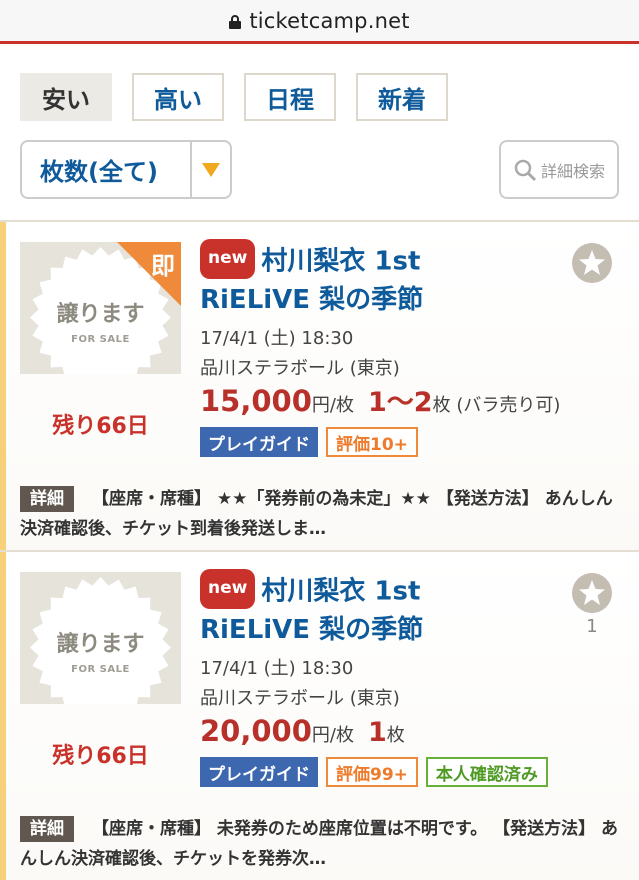  I want to click on quantity-value: 1〜2, so click(400, 402).